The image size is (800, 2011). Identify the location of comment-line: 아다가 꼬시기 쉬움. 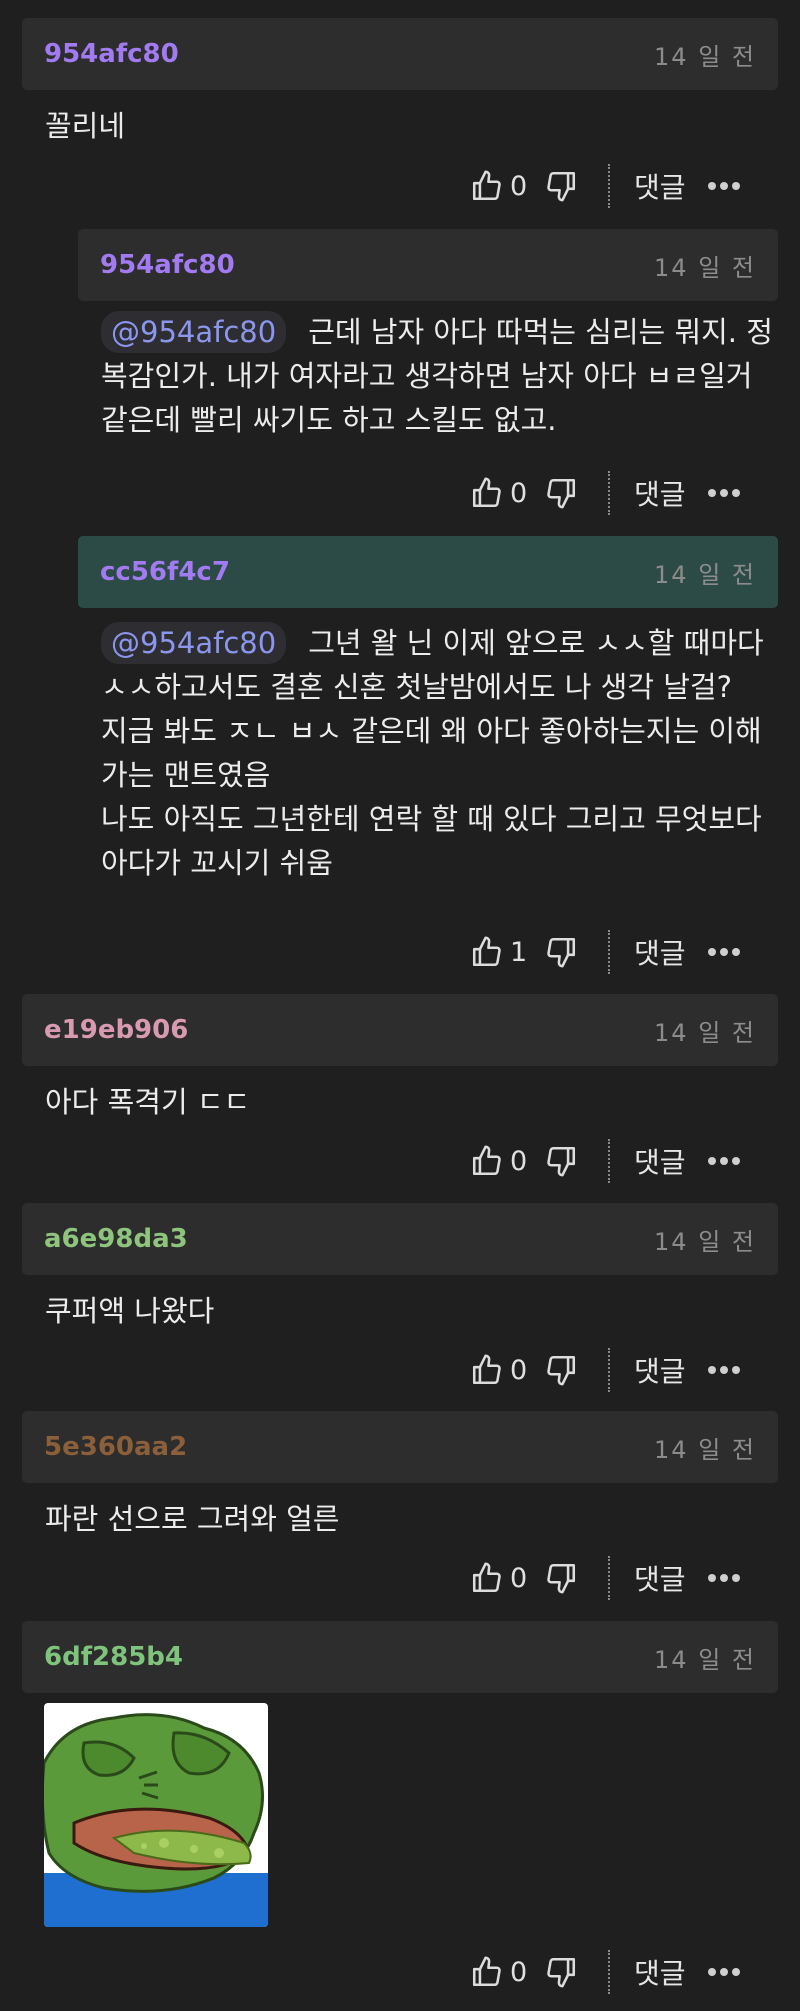
(217, 863).